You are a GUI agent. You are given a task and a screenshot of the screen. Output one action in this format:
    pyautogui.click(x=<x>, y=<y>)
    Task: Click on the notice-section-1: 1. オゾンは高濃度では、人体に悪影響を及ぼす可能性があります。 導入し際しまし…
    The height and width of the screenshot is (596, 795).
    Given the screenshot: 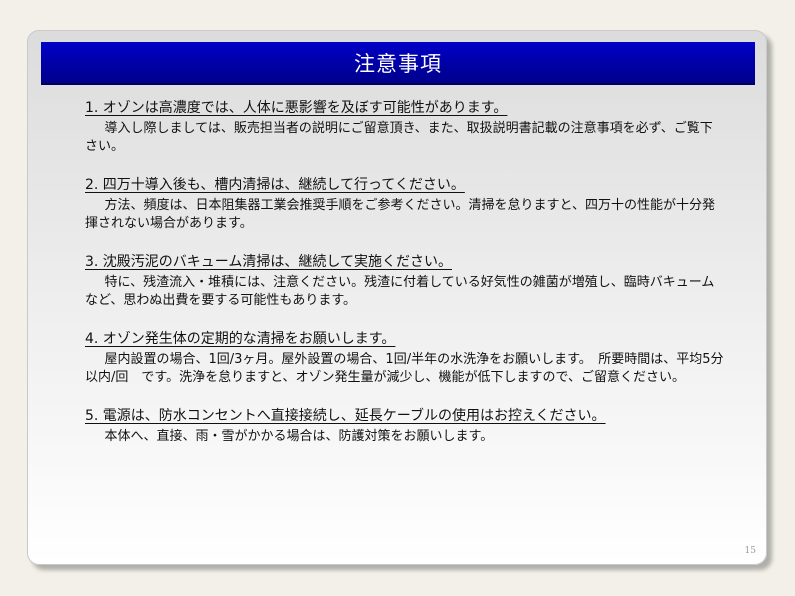 What is the action you would take?
    pyautogui.click(x=405, y=127)
    